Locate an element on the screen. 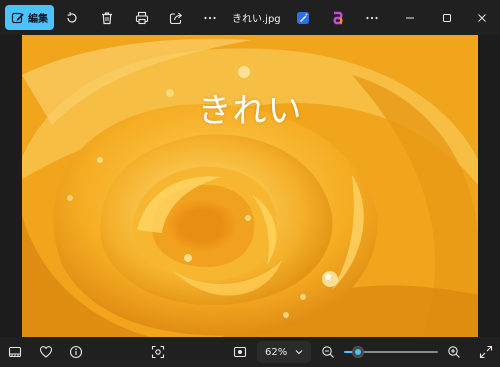 The height and width of the screenshot is (367, 500). fullscreen-button is located at coordinates (486, 352).